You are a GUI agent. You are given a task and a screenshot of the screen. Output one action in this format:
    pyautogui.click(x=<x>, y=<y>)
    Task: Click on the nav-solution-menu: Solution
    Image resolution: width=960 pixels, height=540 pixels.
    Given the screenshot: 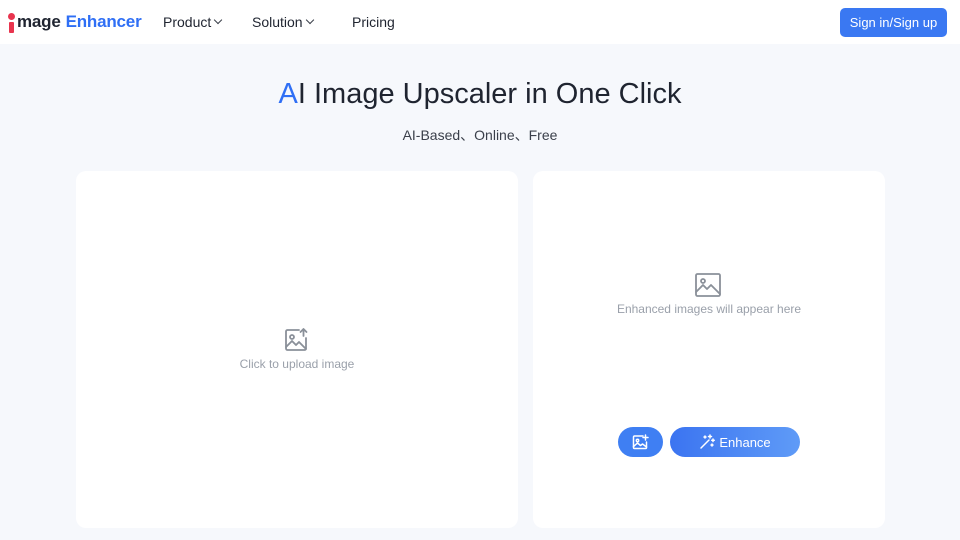 What is the action you would take?
    pyautogui.click(x=283, y=22)
    